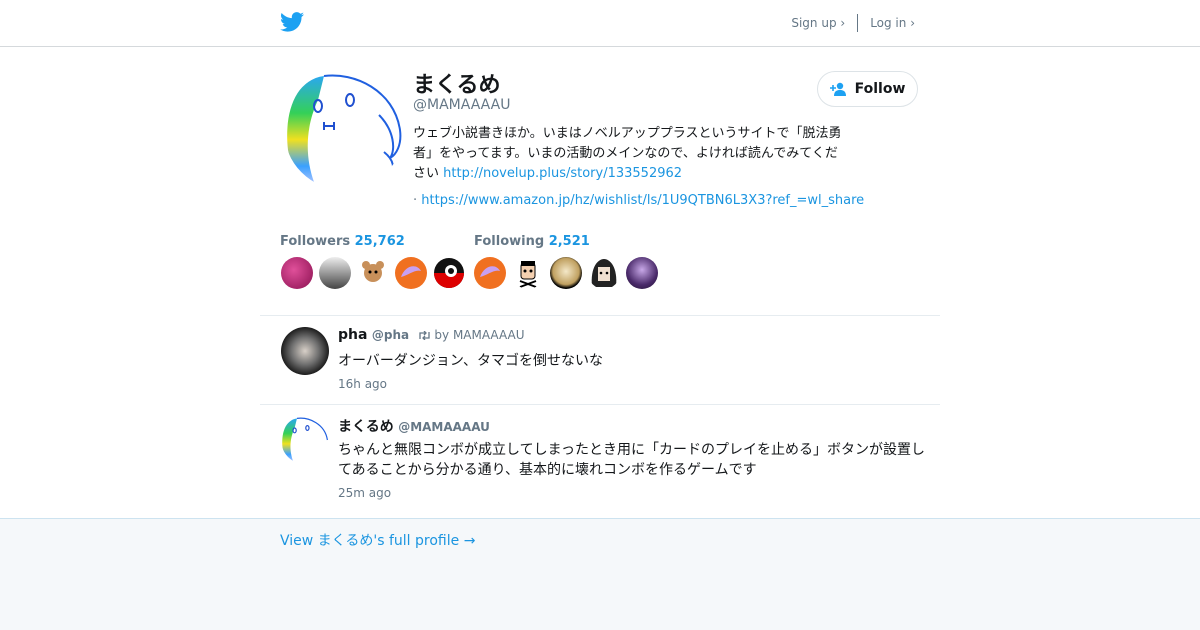  Describe the element at coordinates (562, 173) in the screenshot. I see `bio-link: http://novelup.plus/story/133552962` at that location.